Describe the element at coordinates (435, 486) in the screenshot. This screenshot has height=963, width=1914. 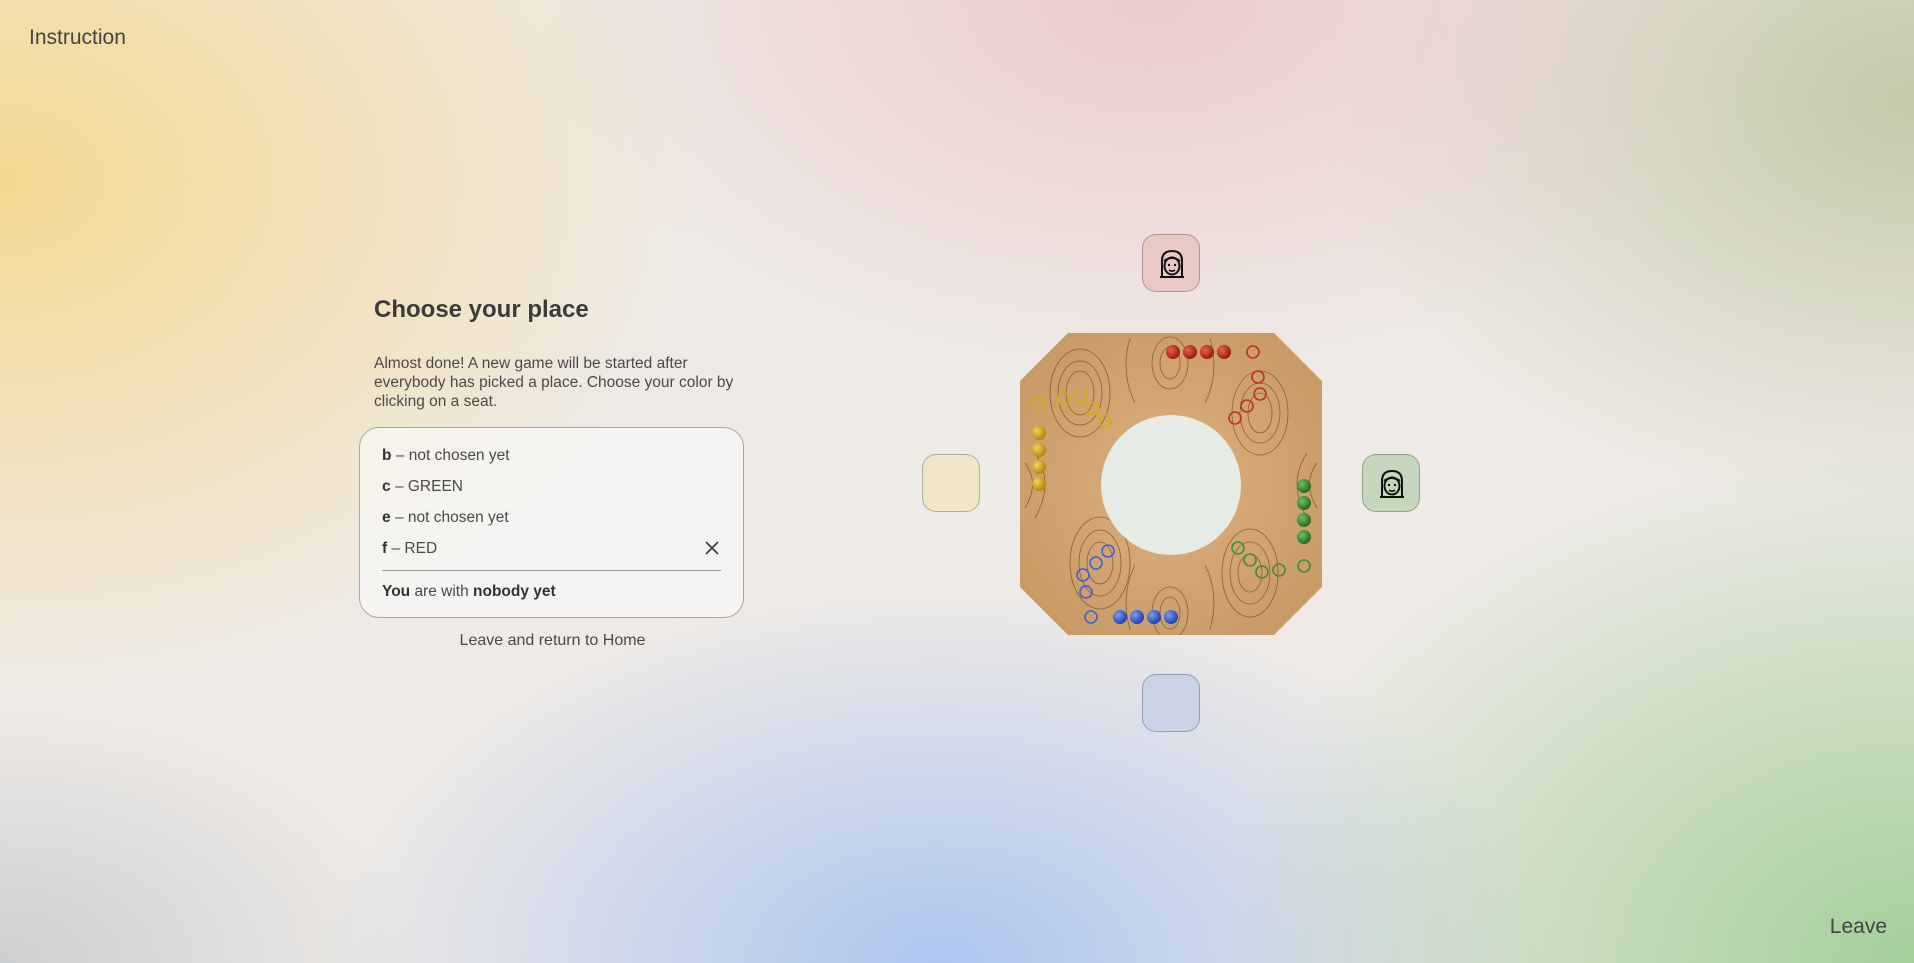
I see `player-status: GREEN` at that location.